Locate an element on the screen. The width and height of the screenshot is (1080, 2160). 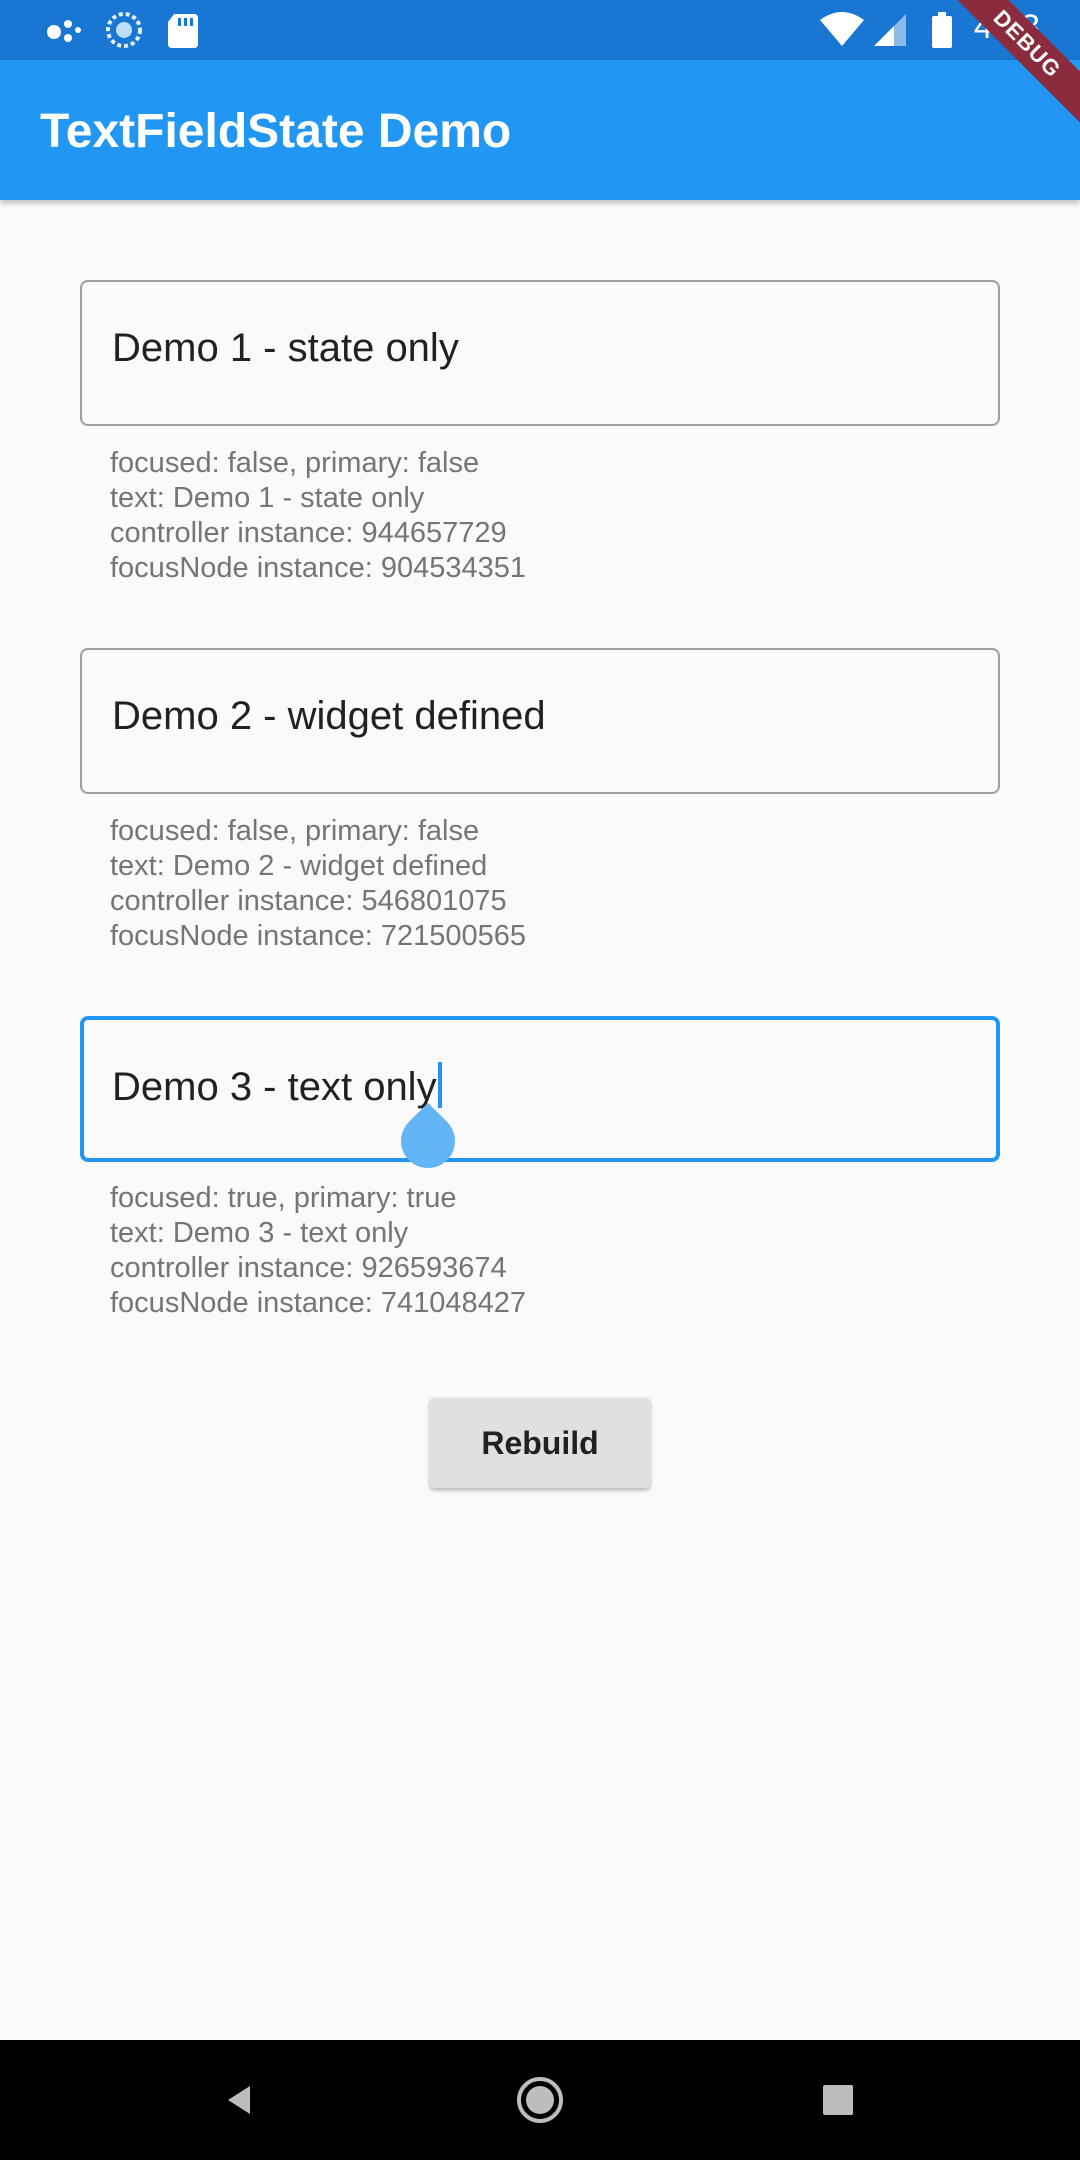
text-caret is located at coordinates (439, 1085).